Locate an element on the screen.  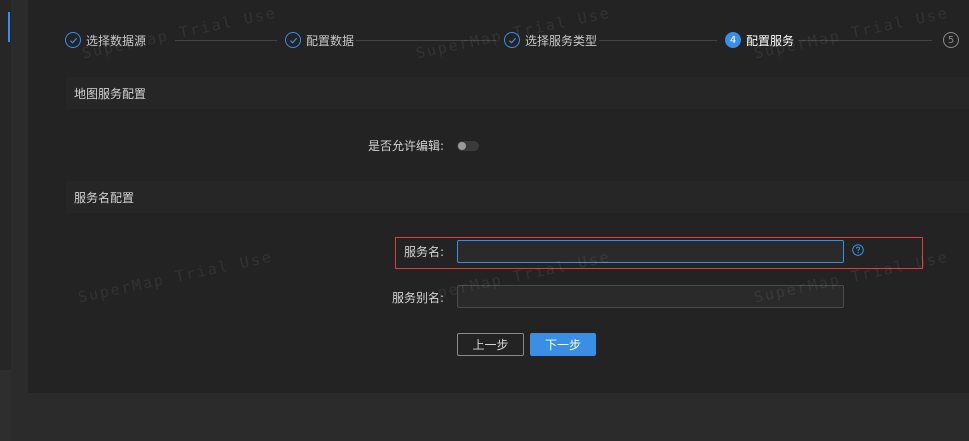
allow-edit-toggle is located at coordinates (468, 146).